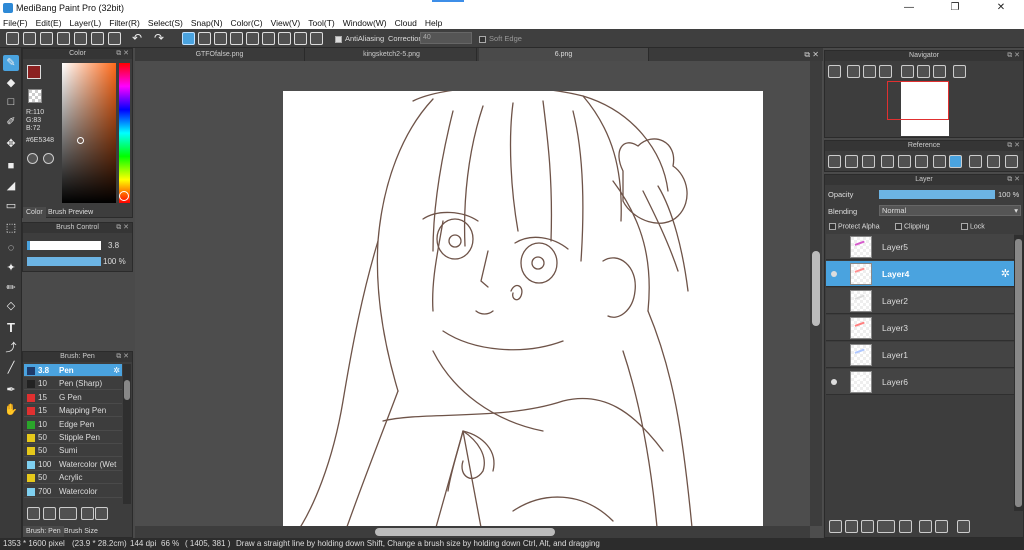  Describe the element at coordinates (433, 23) in the screenshot. I see `menu-help: Help` at that location.